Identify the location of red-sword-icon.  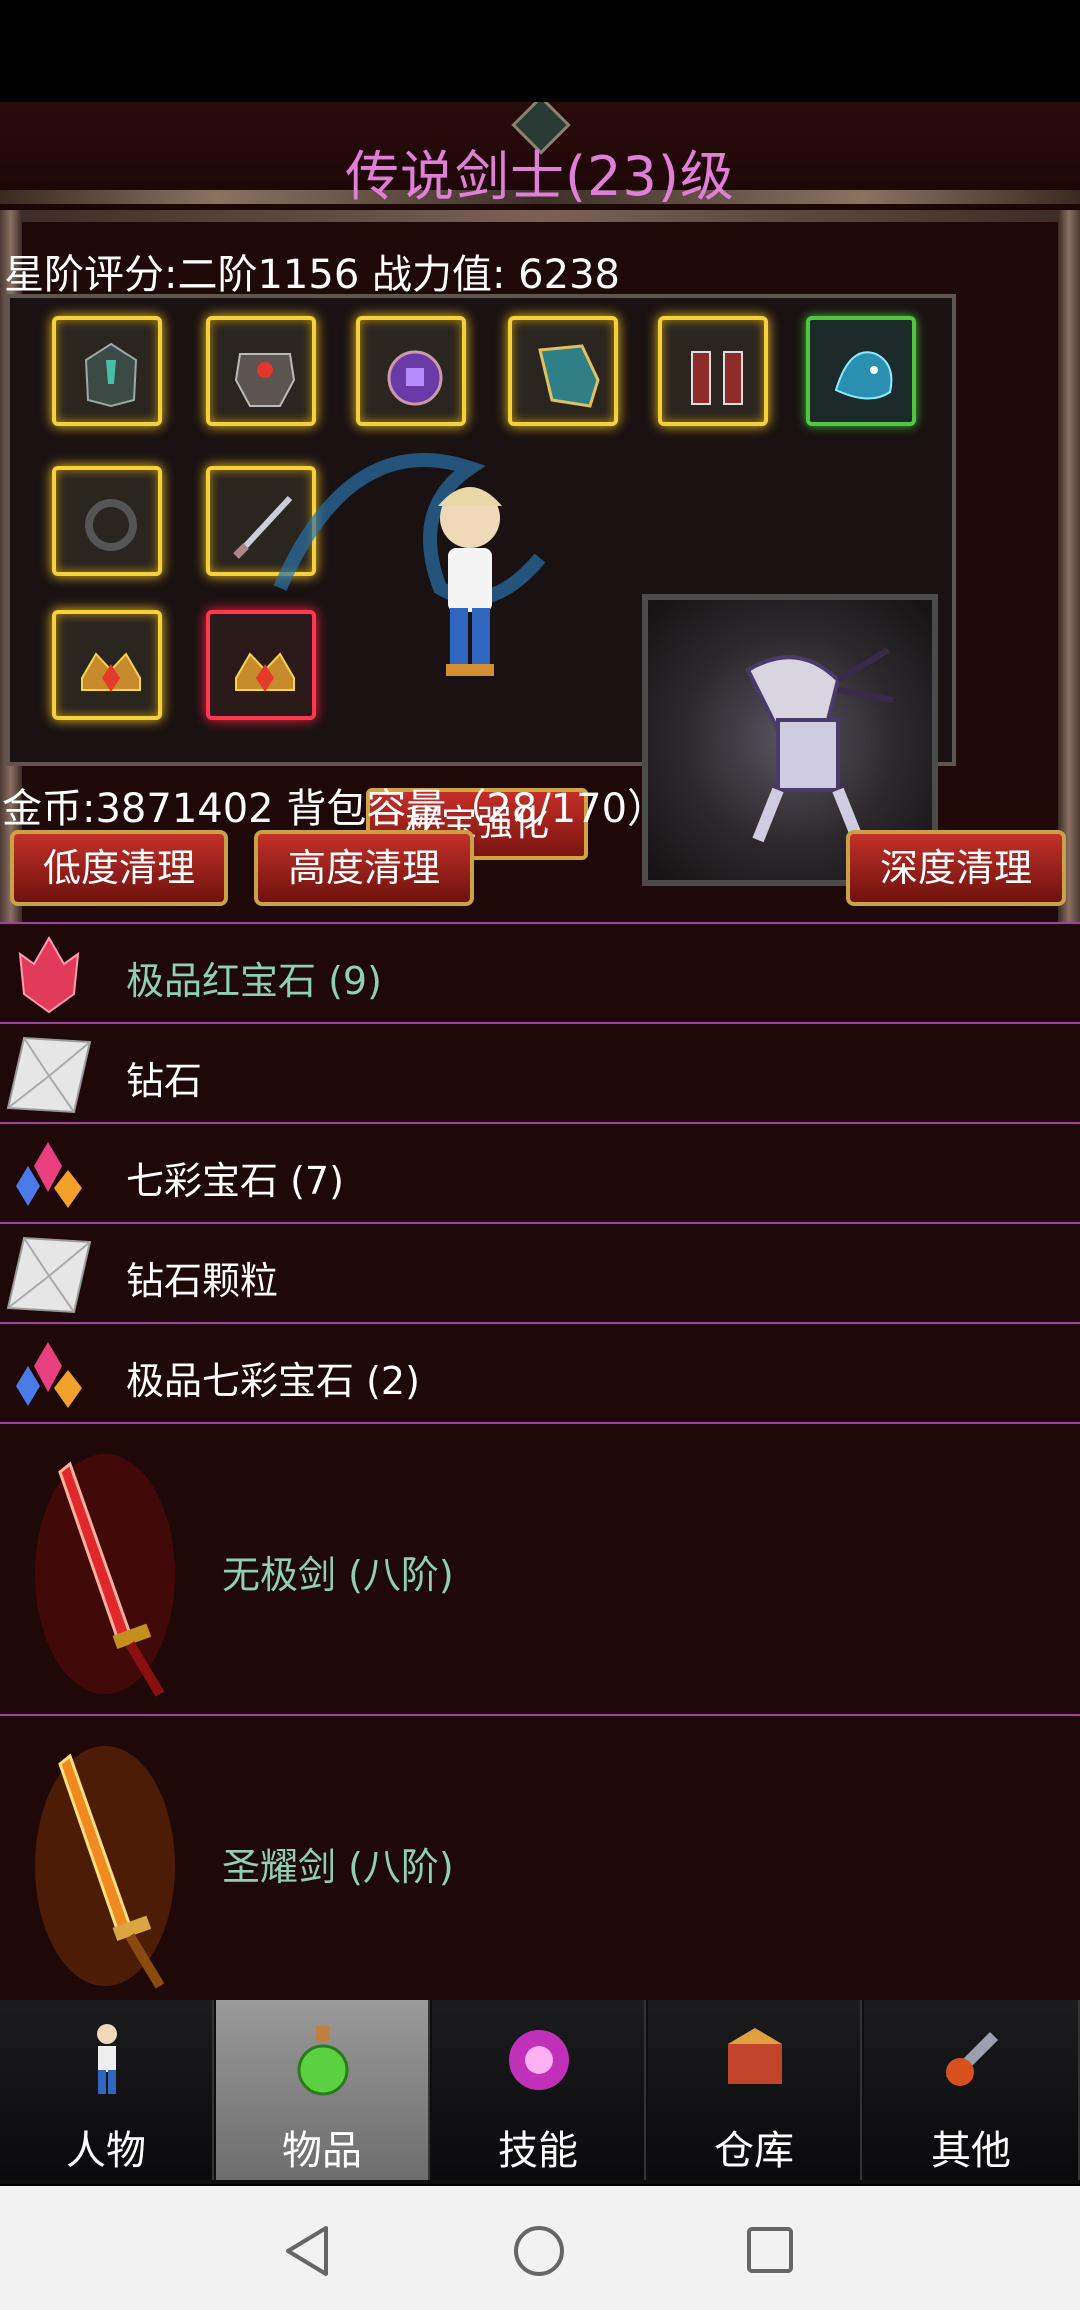
(105, 1575).